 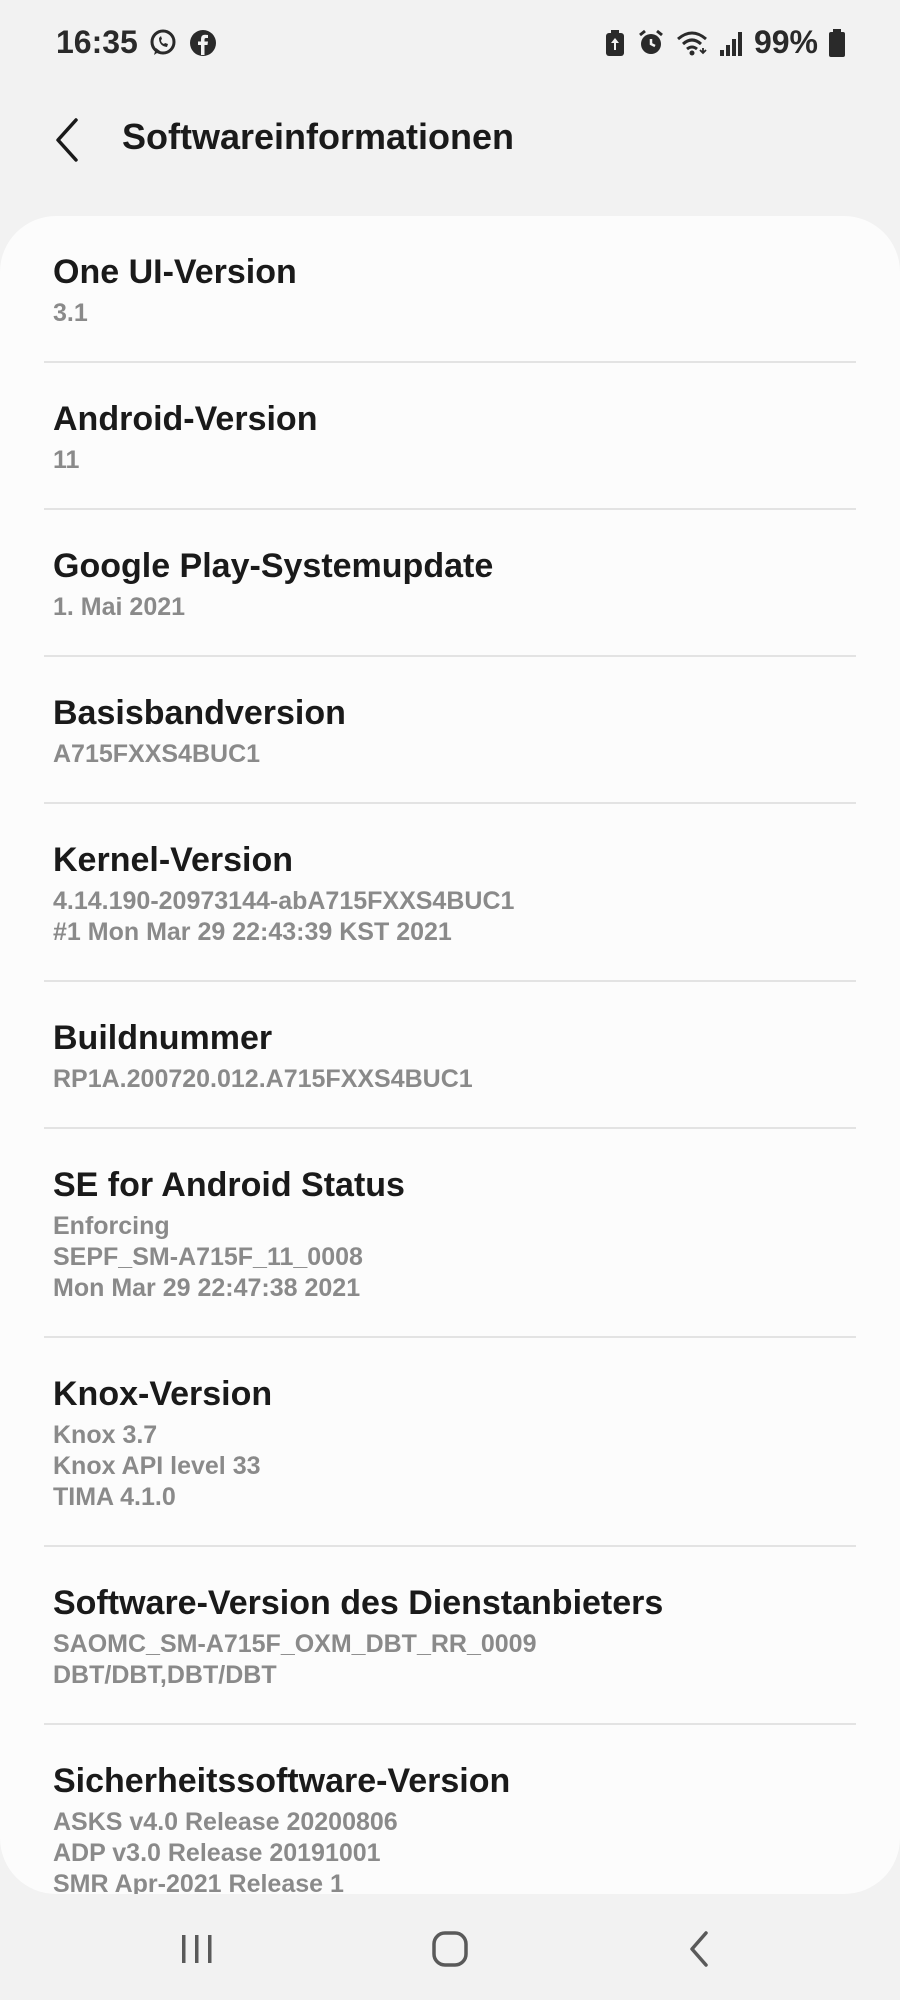 What do you see at coordinates (111, 1226) in the screenshot?
I see `item-value: Enforcing` at bounding box center [111, 1226].